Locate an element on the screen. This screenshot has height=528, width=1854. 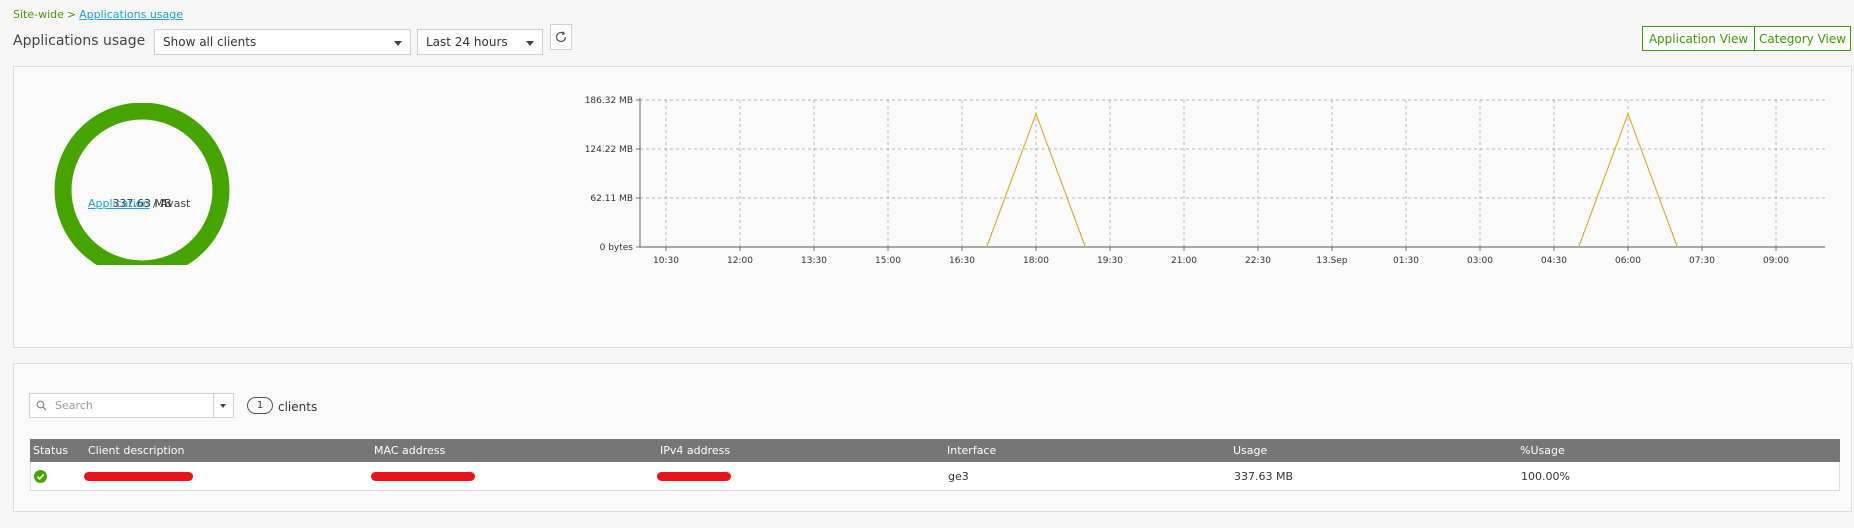
redacted-client-description is located at coordinates (138, 476).